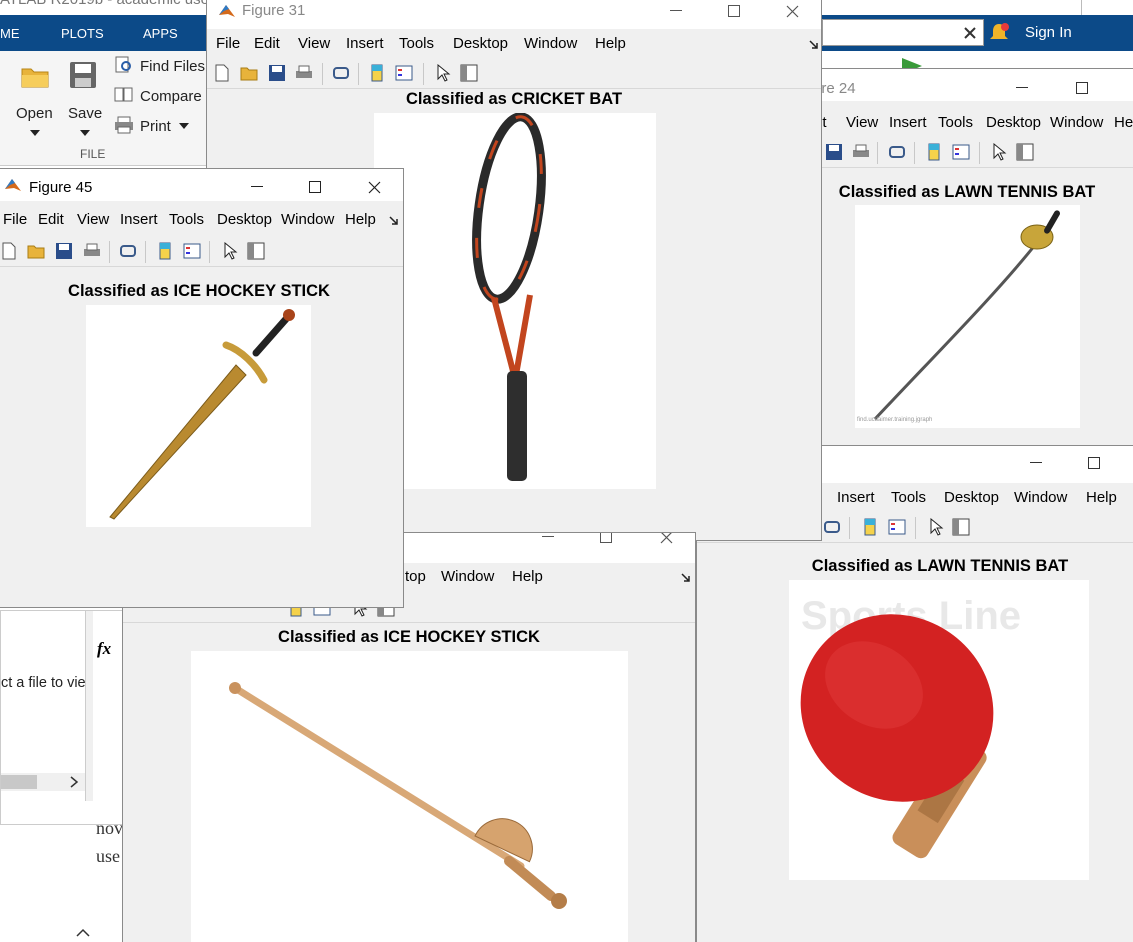 This screenshot has width=1133, height=942. I want to click on save-button: Save, so click(85, 98).